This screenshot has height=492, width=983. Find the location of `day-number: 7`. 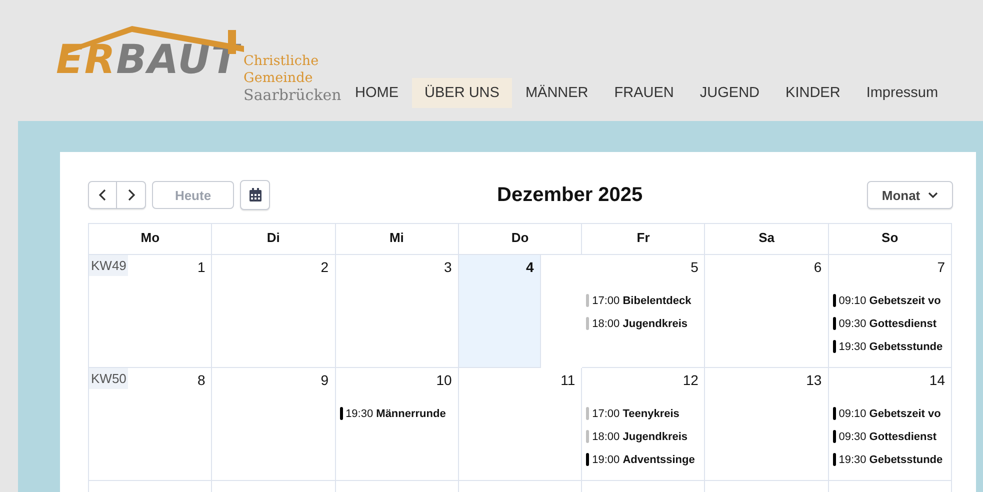

day-number: 7 is located at coordinates (941, 267).